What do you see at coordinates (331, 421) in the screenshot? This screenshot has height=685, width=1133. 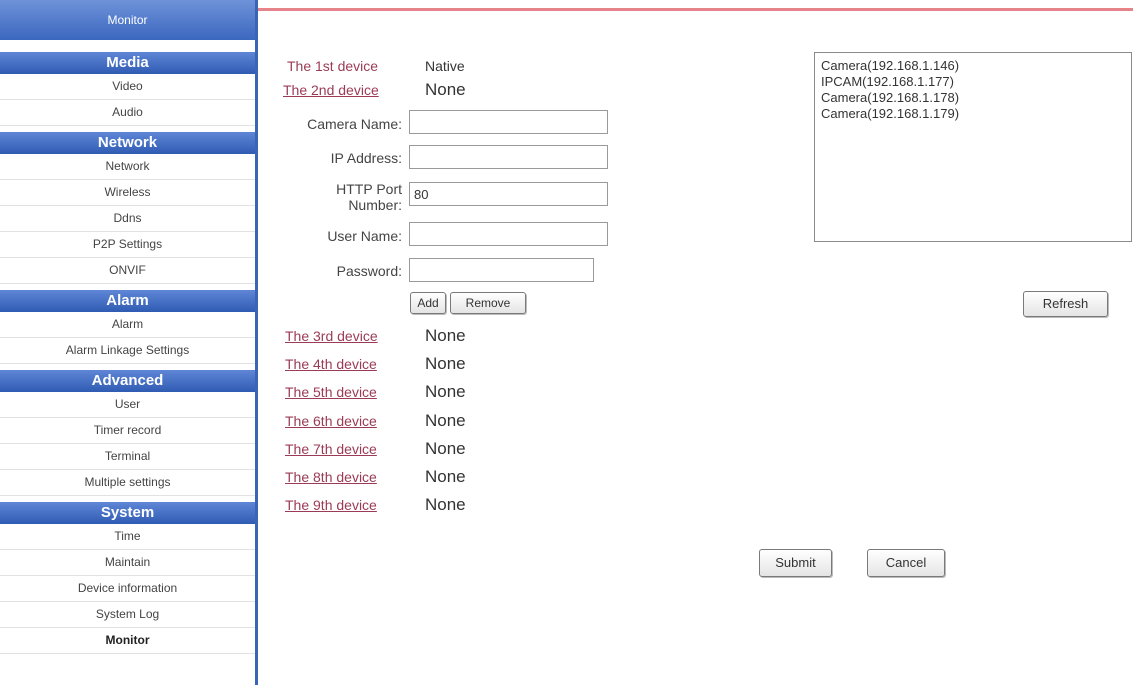 I see `device-6-link: The 6th device` at bounding box center [331, 421].